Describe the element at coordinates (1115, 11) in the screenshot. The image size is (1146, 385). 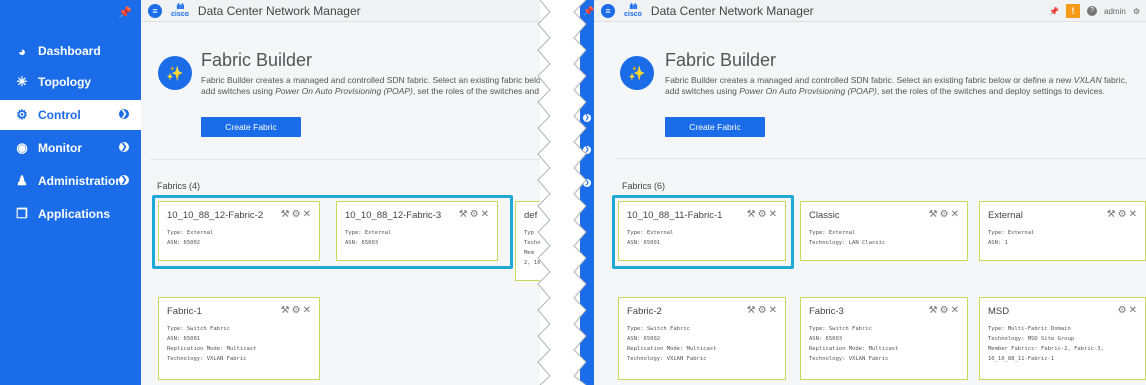
I see `user-name: admin` at that location.